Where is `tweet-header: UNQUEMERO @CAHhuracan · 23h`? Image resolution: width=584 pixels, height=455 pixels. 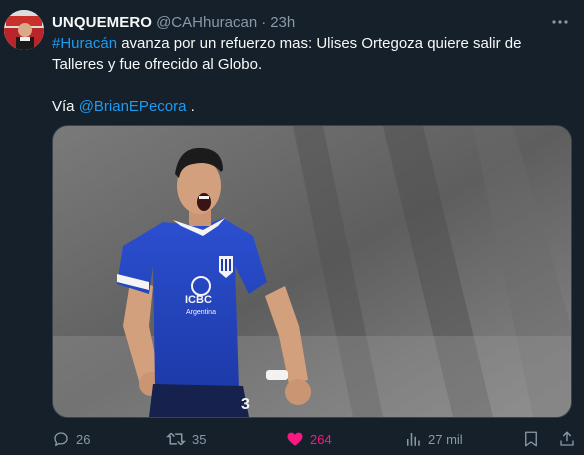
tweet-header: UNQUEMERO @CAHhuracan · 23h is located at coordinates (311, 22).